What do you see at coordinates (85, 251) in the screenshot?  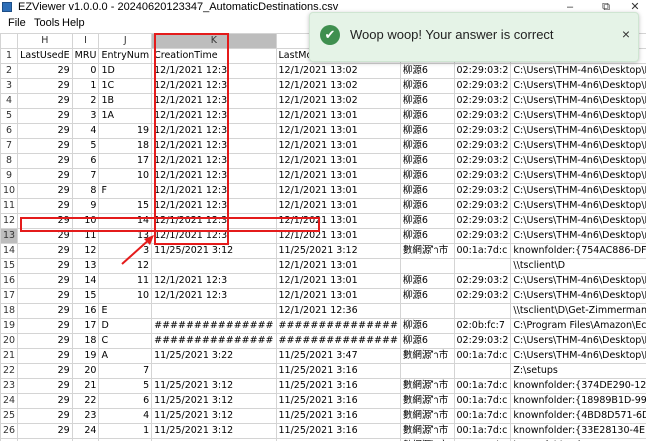 I see `table-cell: 12` at bounding box center [85, 251].